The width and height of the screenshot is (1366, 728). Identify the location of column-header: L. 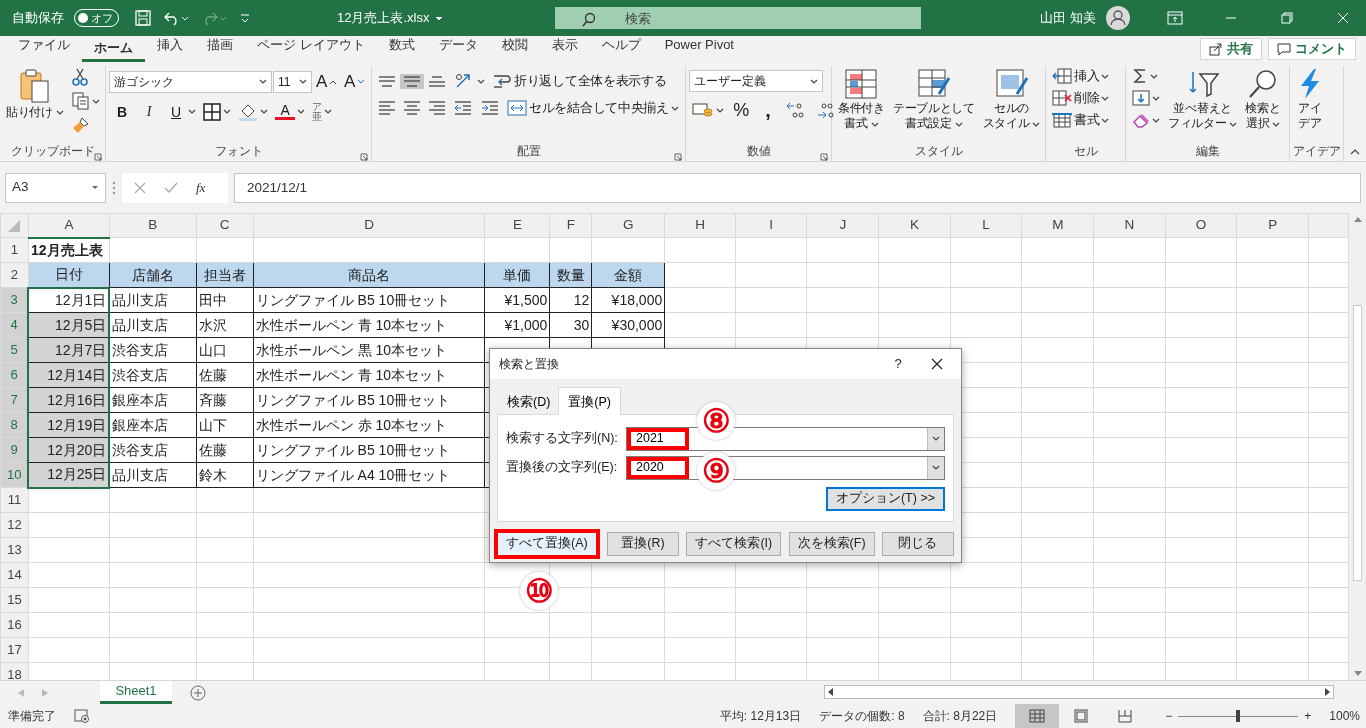
(986, 225).